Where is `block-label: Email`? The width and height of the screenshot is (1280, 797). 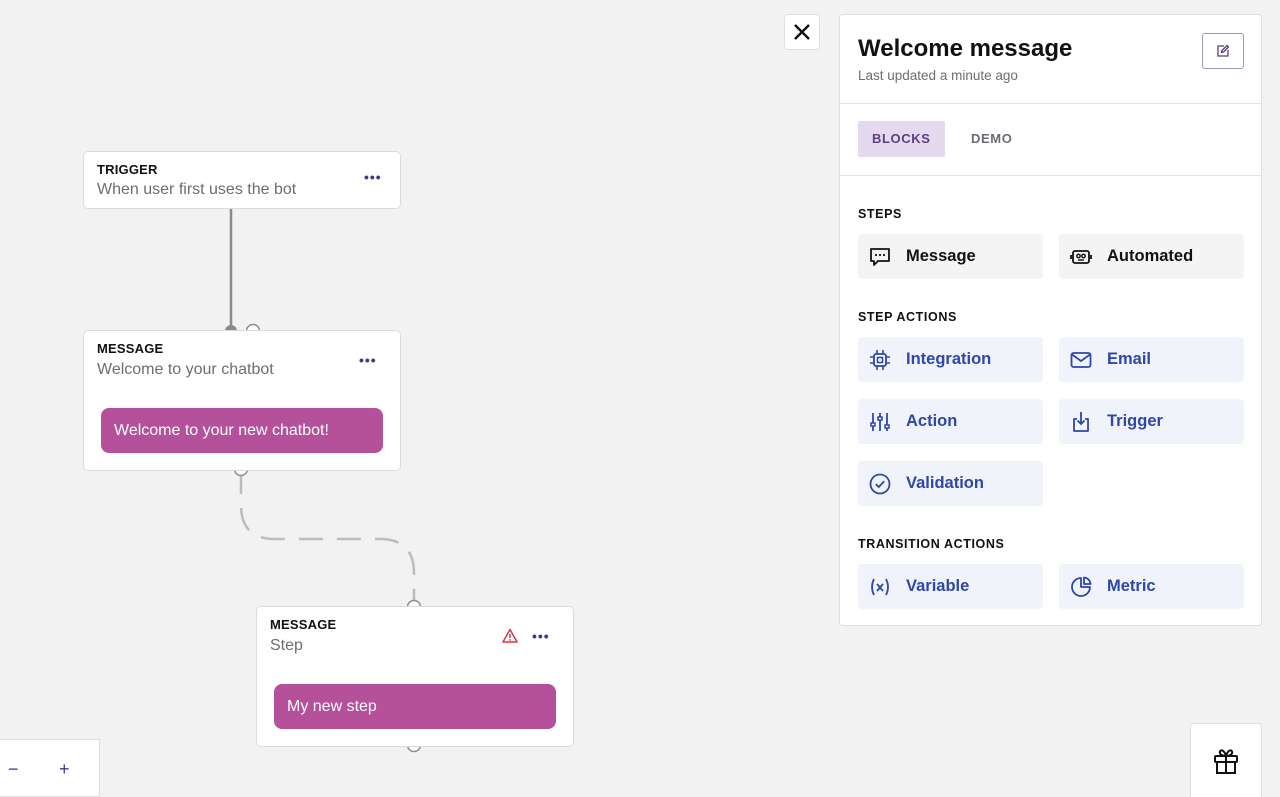 block-label: Email is located at coordinates (1129, 359).